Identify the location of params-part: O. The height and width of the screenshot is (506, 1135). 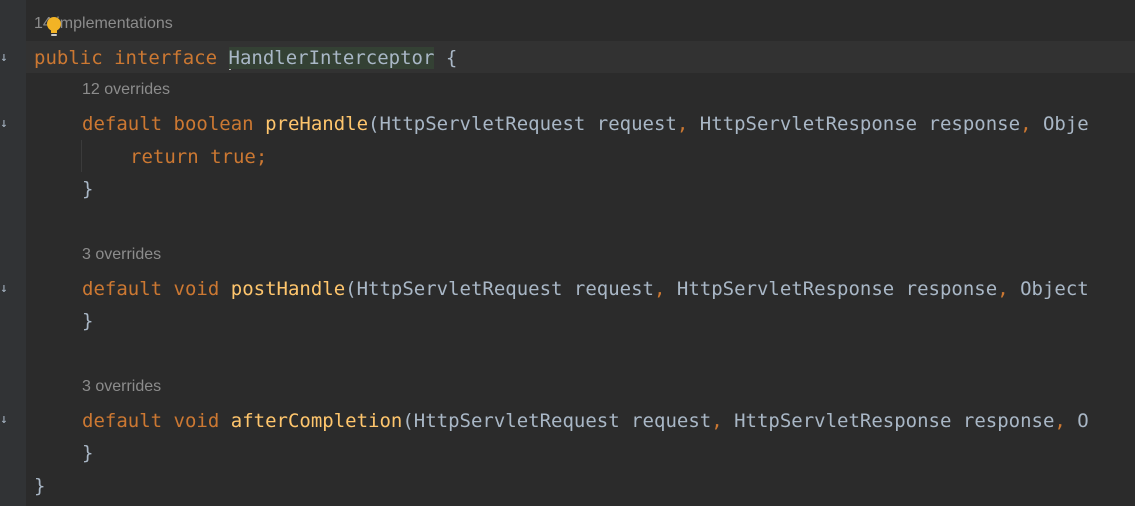
(1077, 421).